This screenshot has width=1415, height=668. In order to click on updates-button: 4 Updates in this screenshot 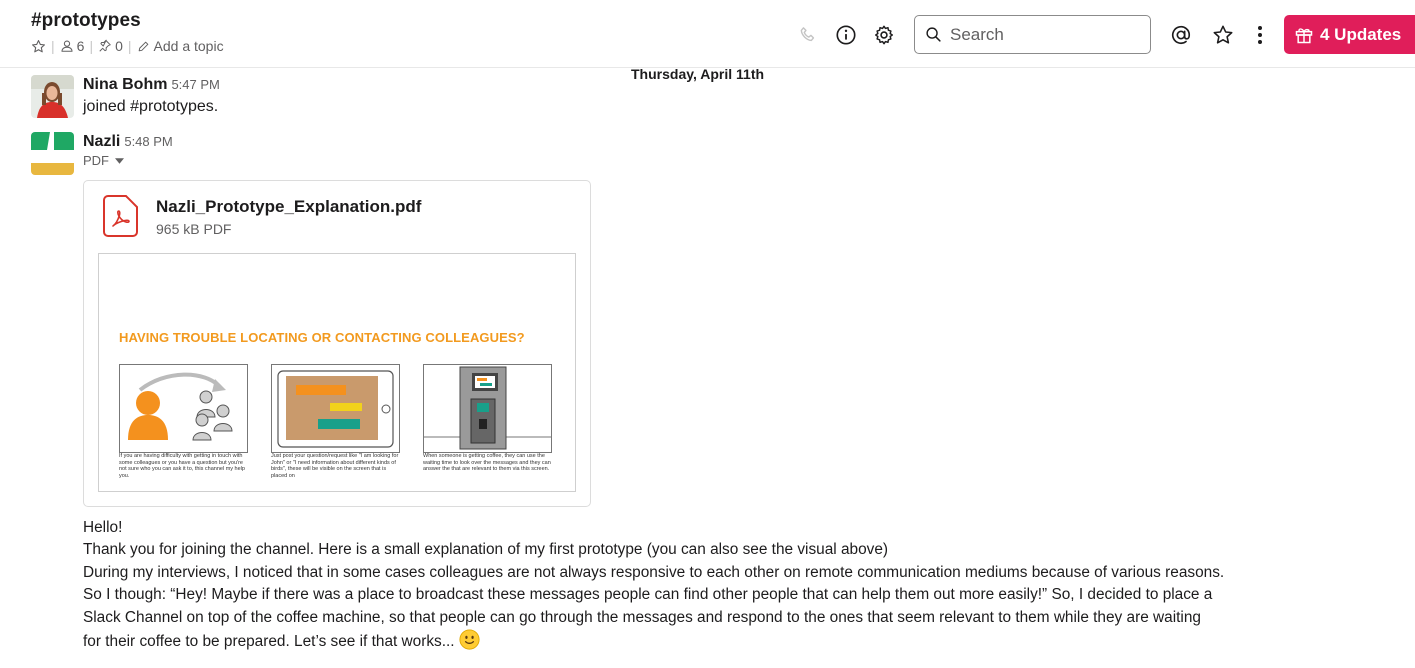, I will do `click(1349, 34)`.